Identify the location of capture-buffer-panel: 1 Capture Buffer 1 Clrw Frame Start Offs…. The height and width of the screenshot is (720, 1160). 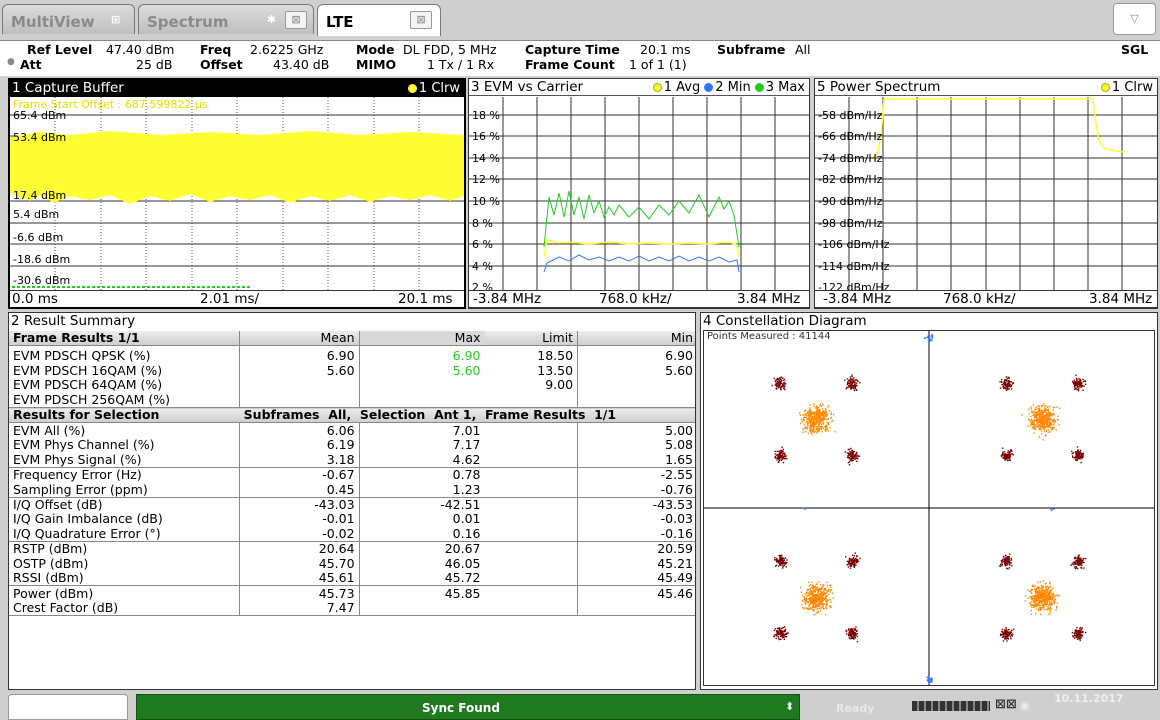
(237, 193).